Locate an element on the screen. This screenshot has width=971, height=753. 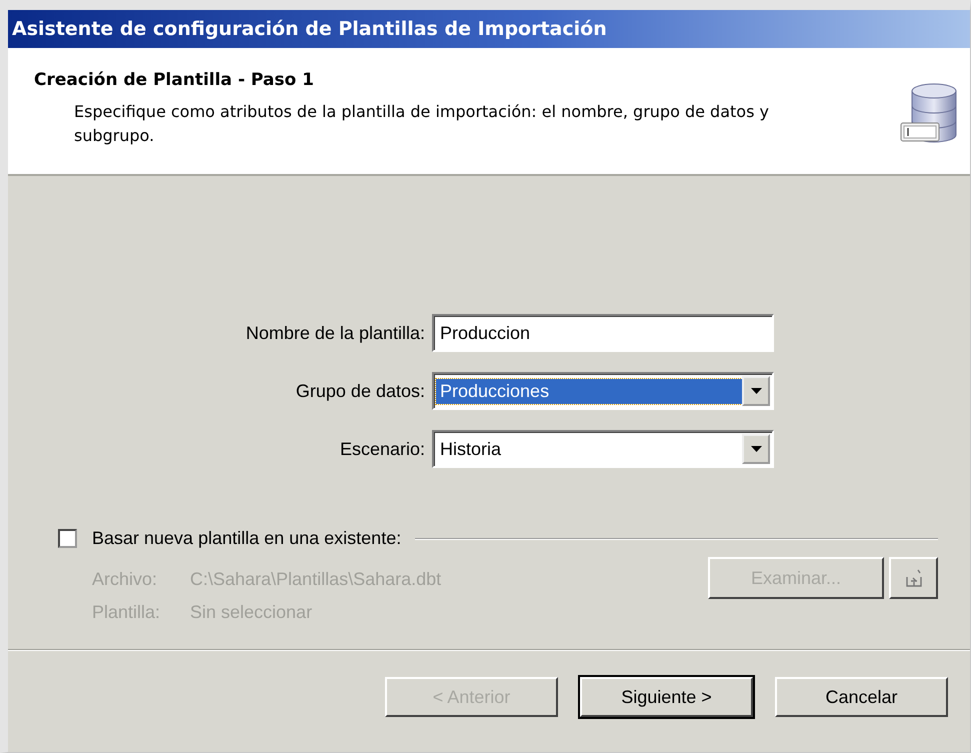
info-label: Archivo: is located at coordinates (125, 579).